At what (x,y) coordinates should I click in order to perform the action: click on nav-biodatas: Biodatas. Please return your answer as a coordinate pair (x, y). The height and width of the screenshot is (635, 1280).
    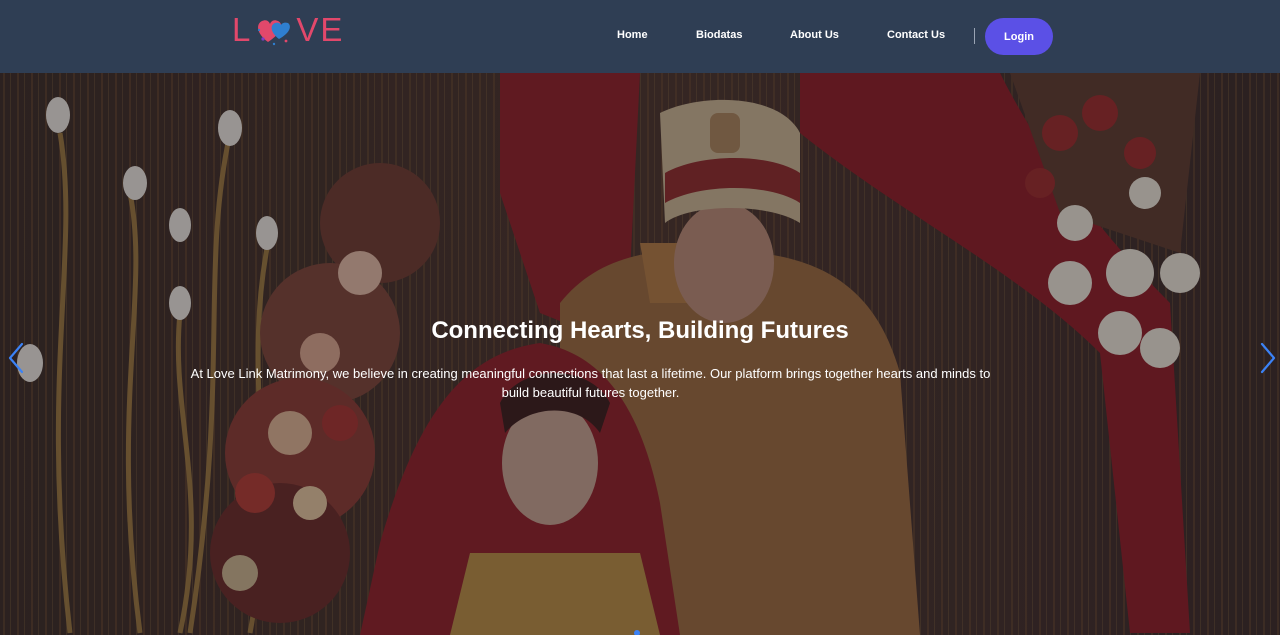
    Looking at the image, I should click on (719, 35).